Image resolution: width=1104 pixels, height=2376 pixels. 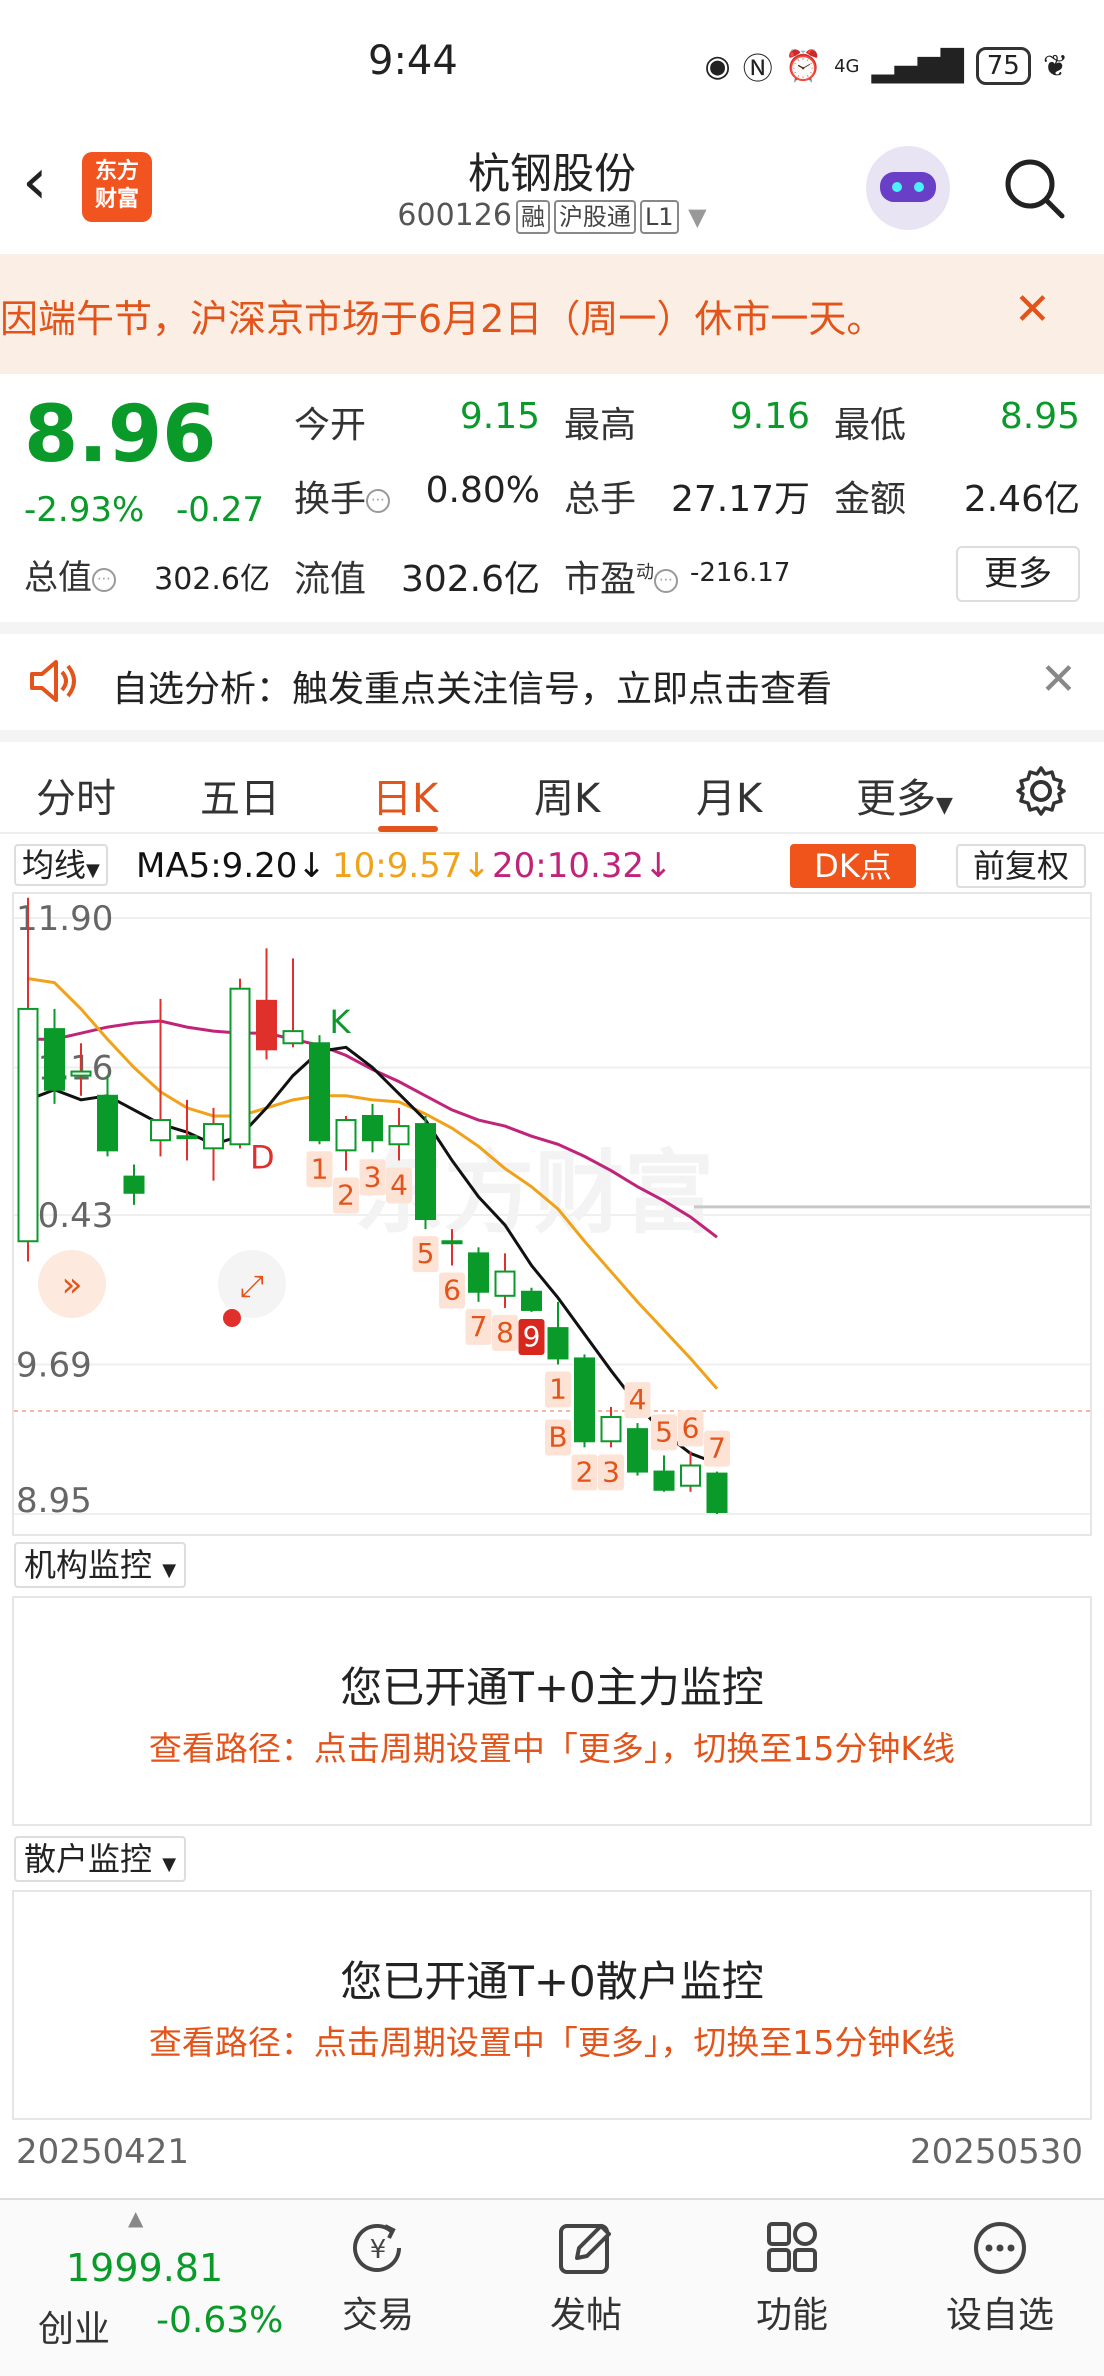 What do you see at coordinates (100, 1565) in the screenshot?
I see `inst-monitor-select: 机构监控 ▼` at bounding box center [100, 1565].